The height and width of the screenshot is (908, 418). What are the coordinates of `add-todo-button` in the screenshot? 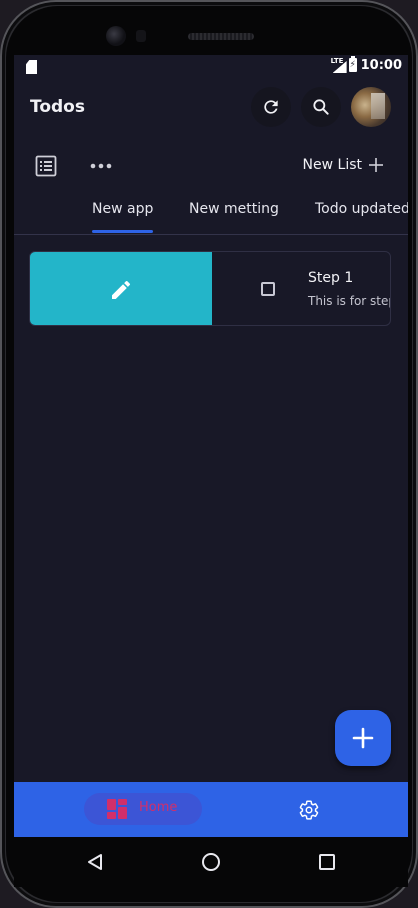 It's located at (363, 738).